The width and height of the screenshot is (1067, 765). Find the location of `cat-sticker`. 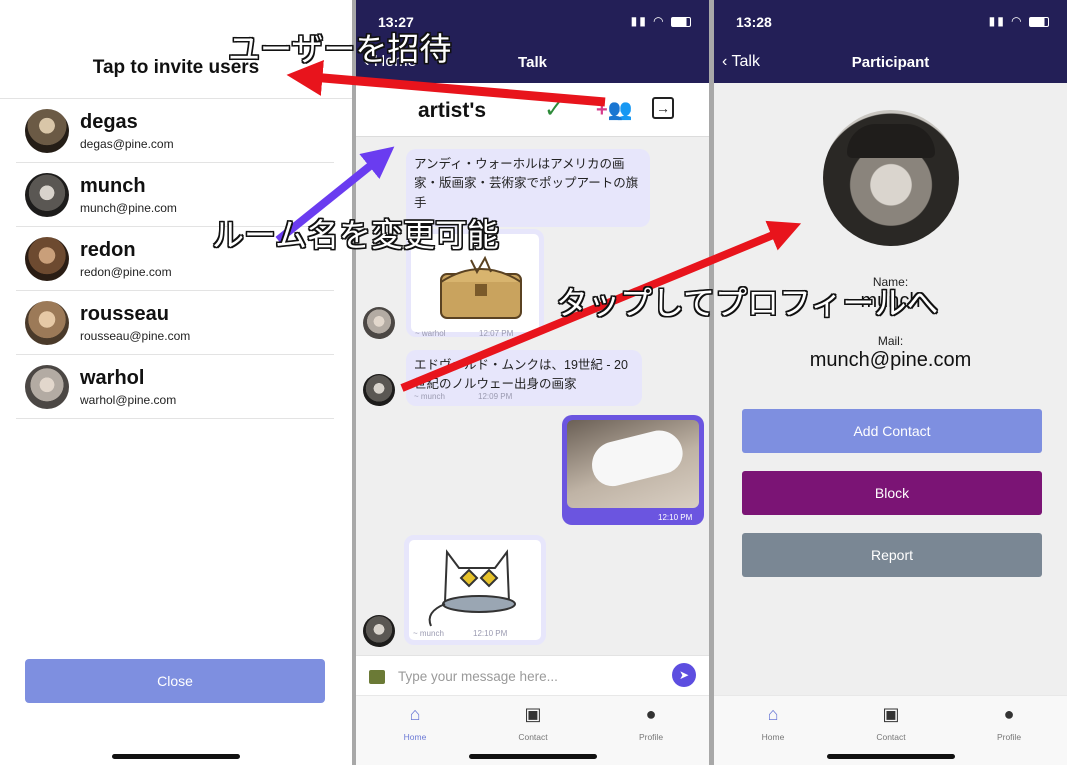

cat-sticker is located at coordinates (472, 588).